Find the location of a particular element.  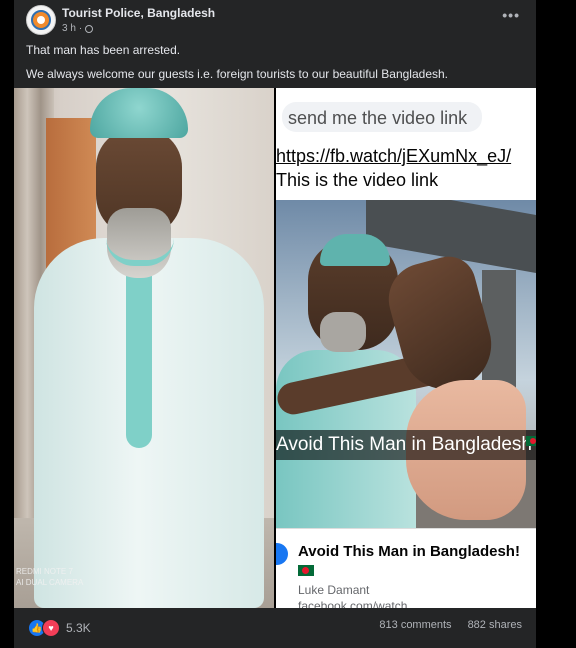

post-text-line: That man has been arrested. is located at coordinates (103, 50).